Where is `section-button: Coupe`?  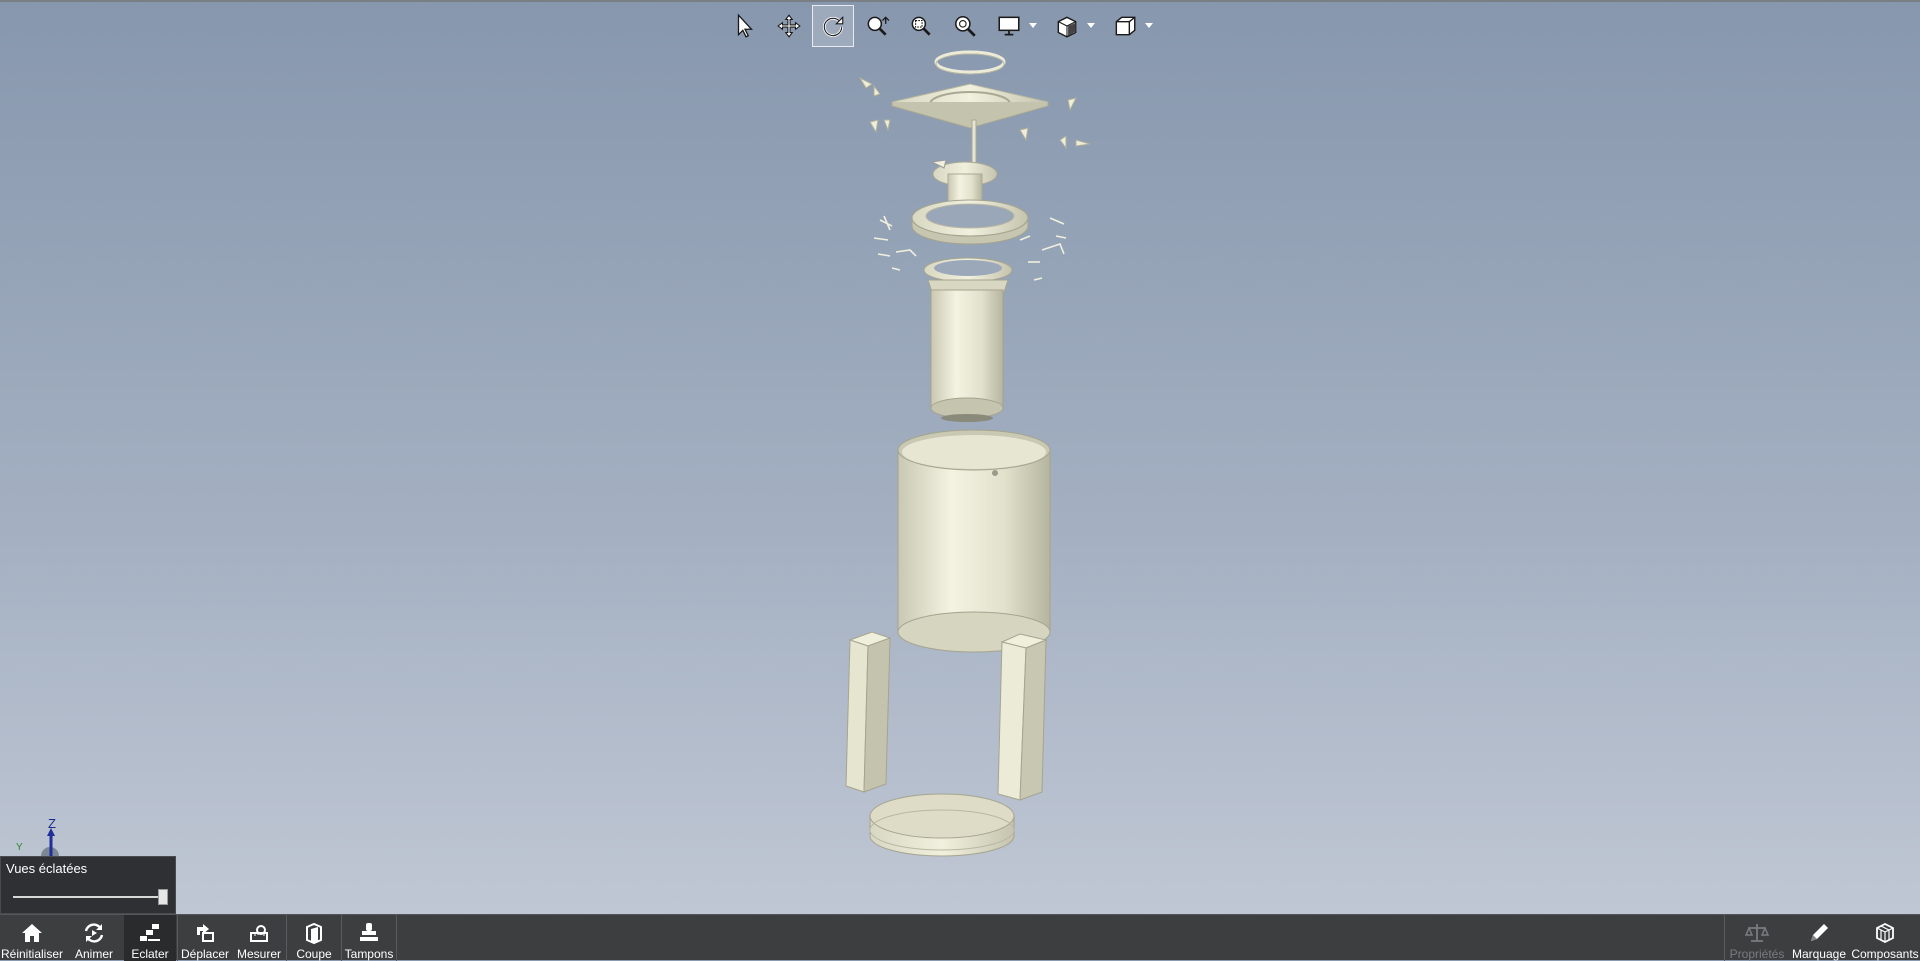 section-button: Coupe is located at coordinates (314, 938).